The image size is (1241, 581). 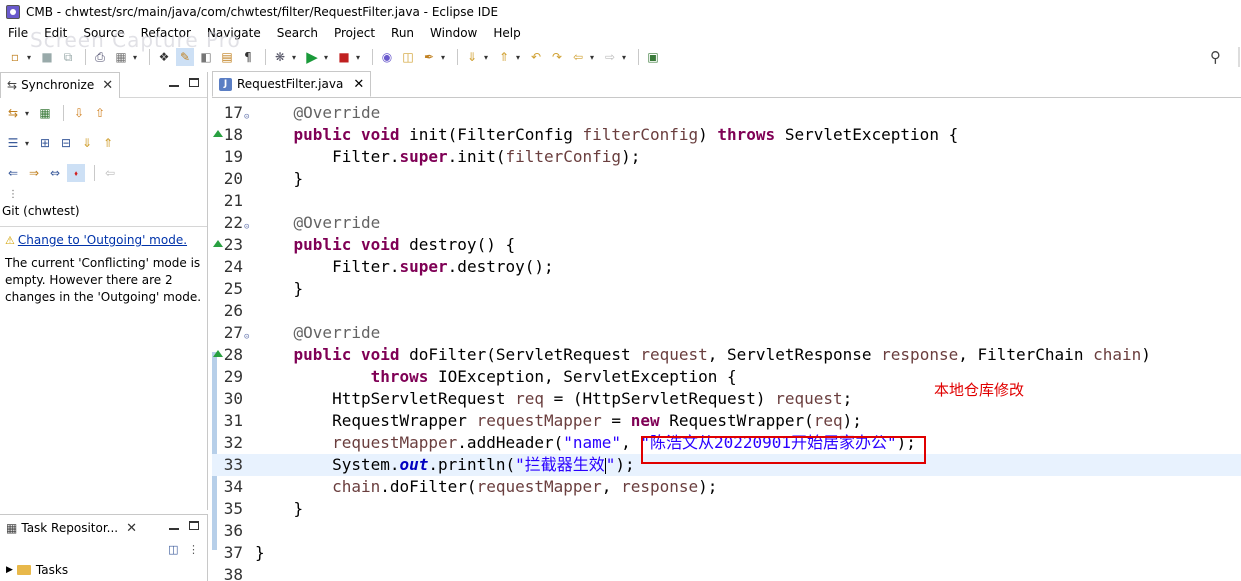 I want to click on layout-icon: ☰, so click(x=13, y=143).